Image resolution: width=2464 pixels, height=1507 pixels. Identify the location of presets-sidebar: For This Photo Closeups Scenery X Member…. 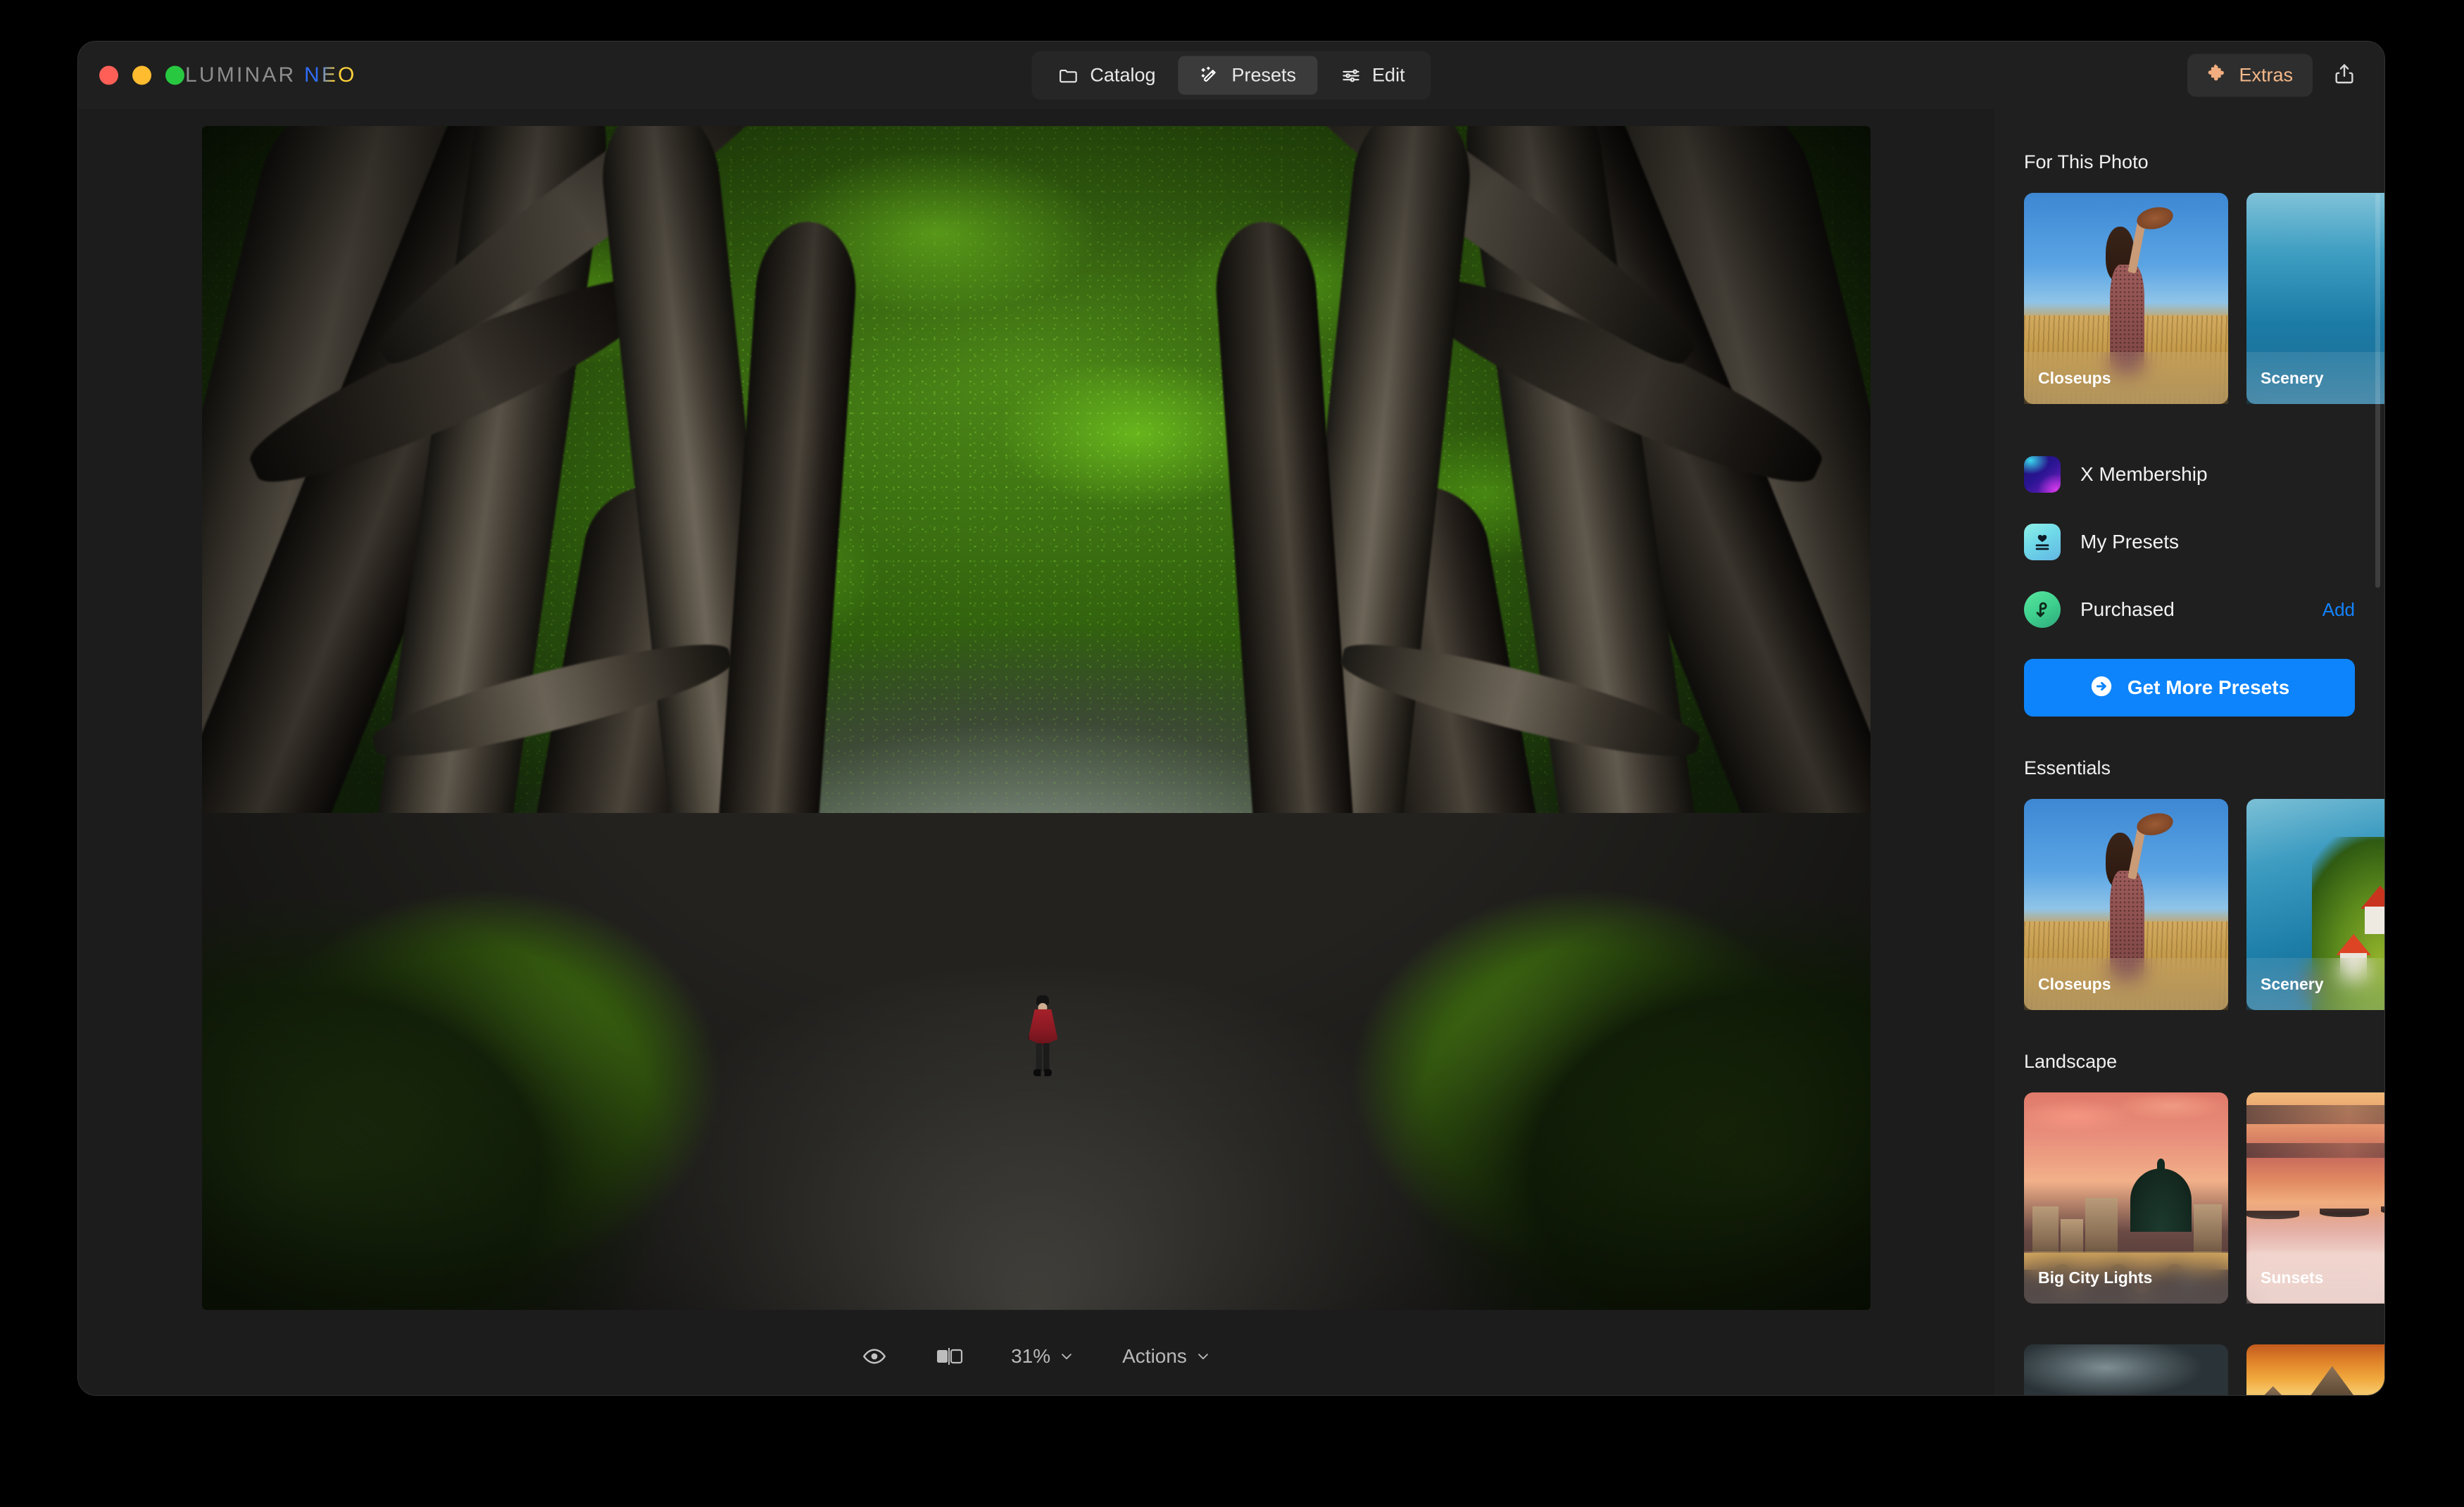
(2189, 752).